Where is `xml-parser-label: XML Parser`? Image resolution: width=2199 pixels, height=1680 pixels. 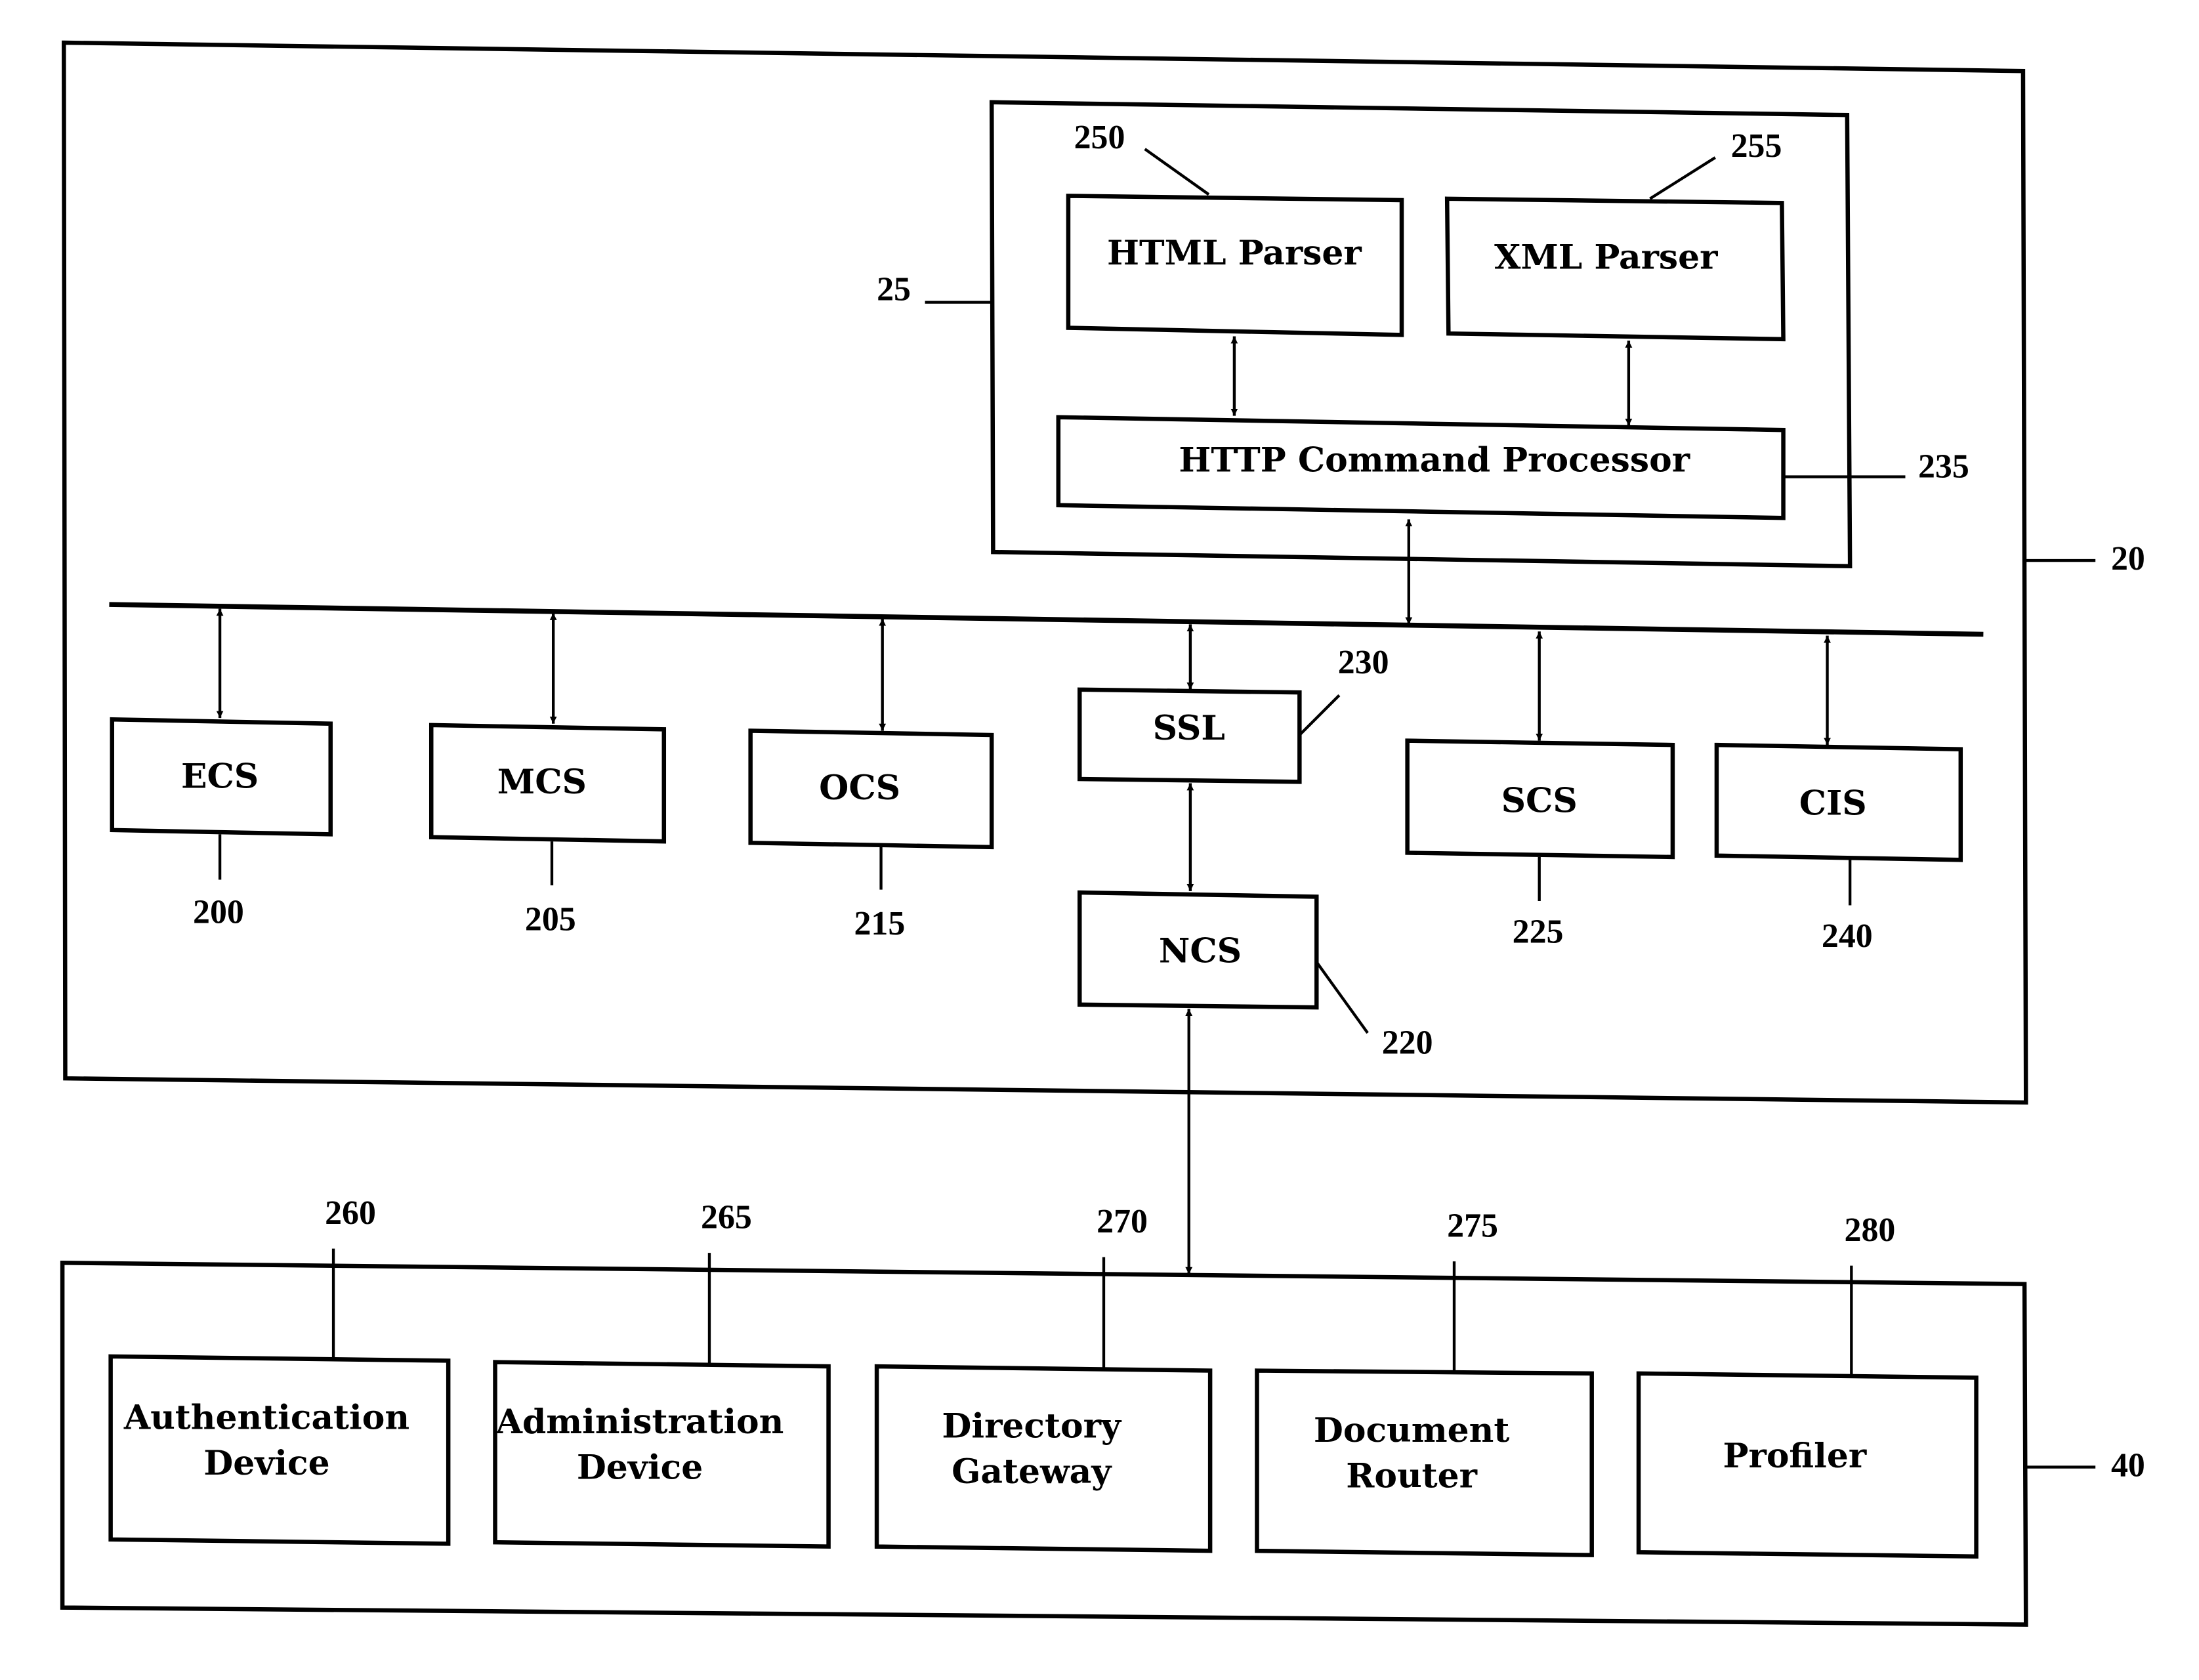
xml-parser-label: XML Parser is located at coordinates (1606, 257).